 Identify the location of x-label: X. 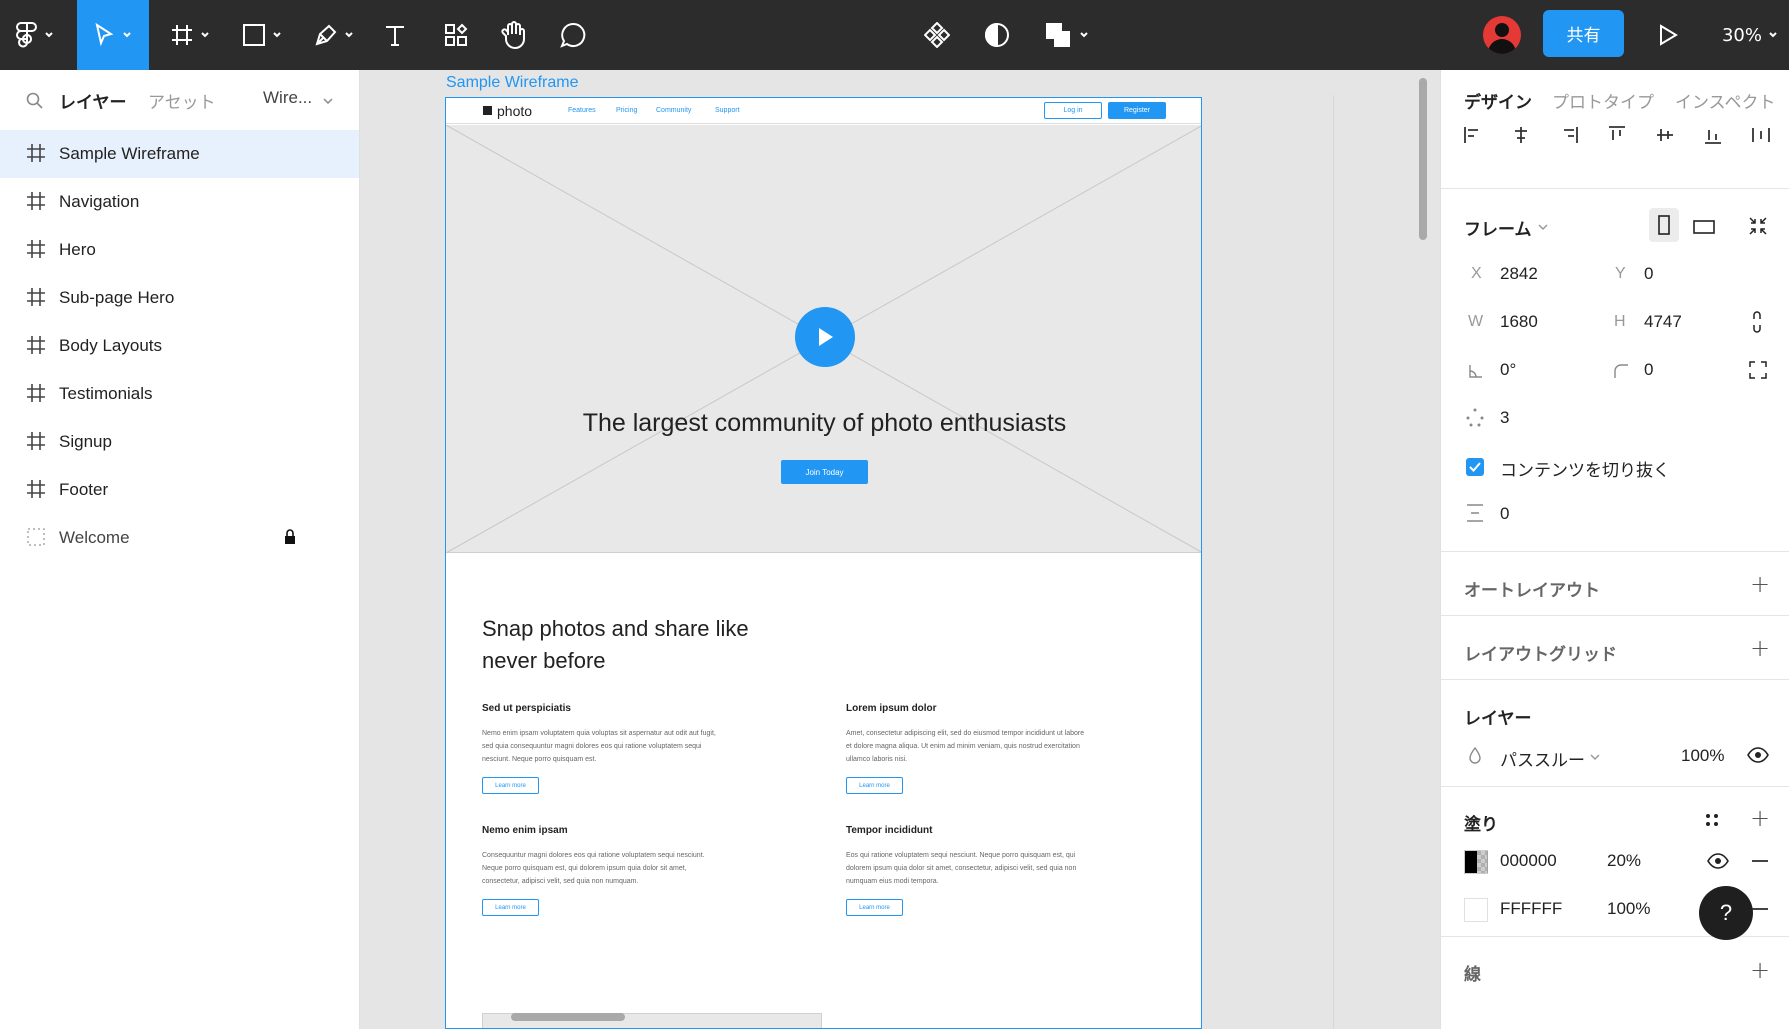
(1476, 273).